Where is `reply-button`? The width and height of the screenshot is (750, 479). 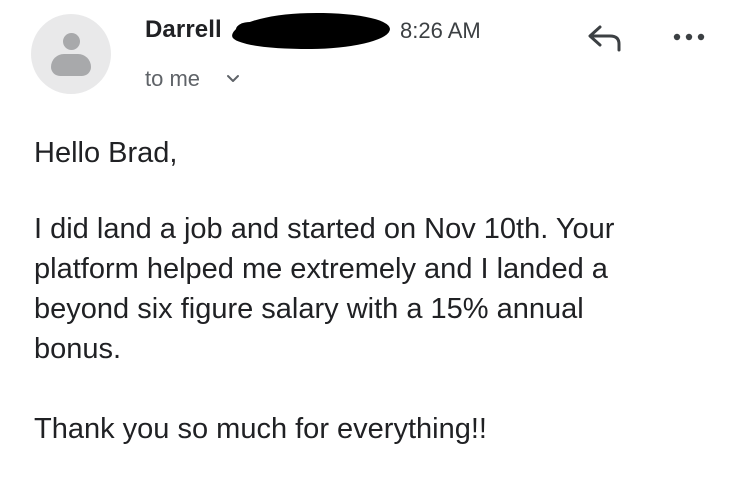
reply-button is located at coordinates (606, 37).